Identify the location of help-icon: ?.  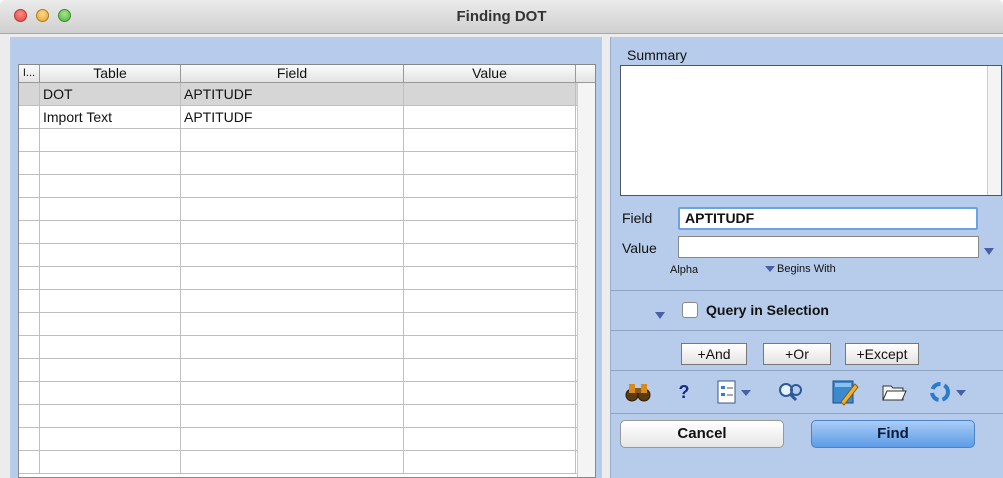
(684, 392).